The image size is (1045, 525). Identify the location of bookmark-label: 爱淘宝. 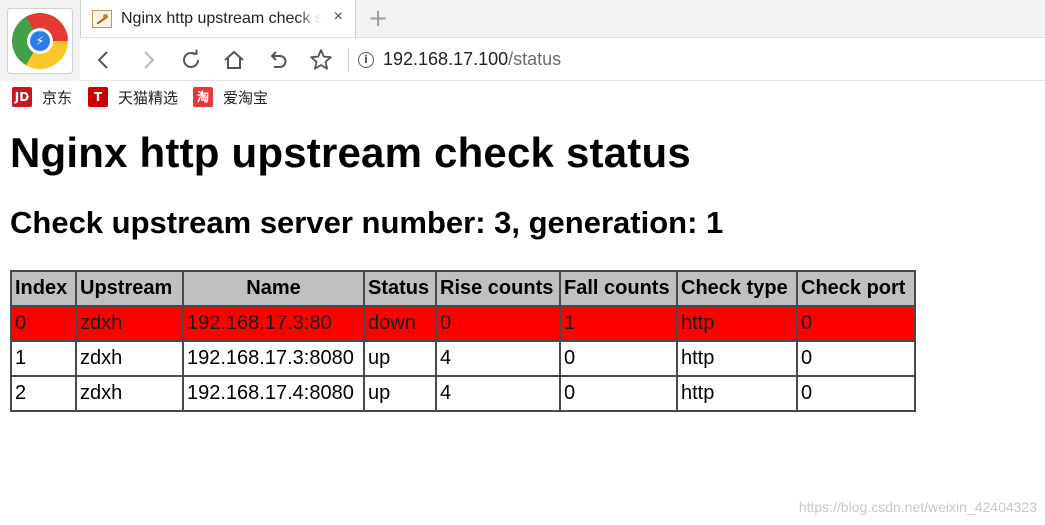
(246, 97).